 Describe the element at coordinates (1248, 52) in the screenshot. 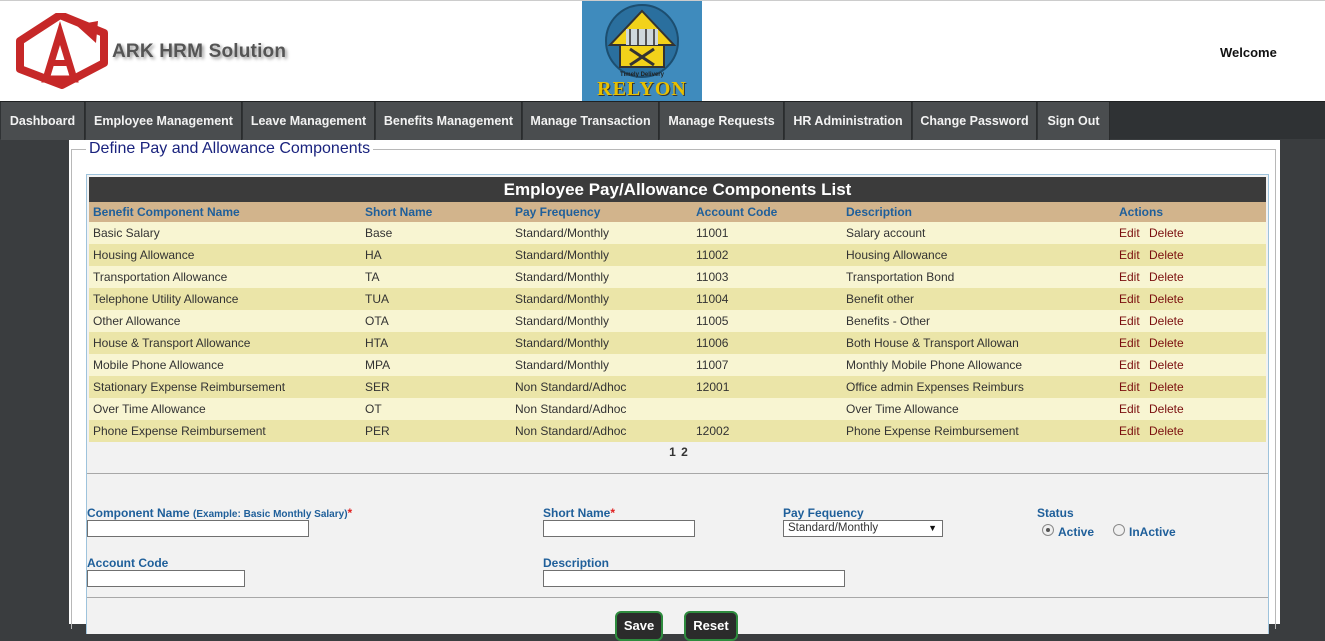

I see `welcome-text: Welcome` at that location.